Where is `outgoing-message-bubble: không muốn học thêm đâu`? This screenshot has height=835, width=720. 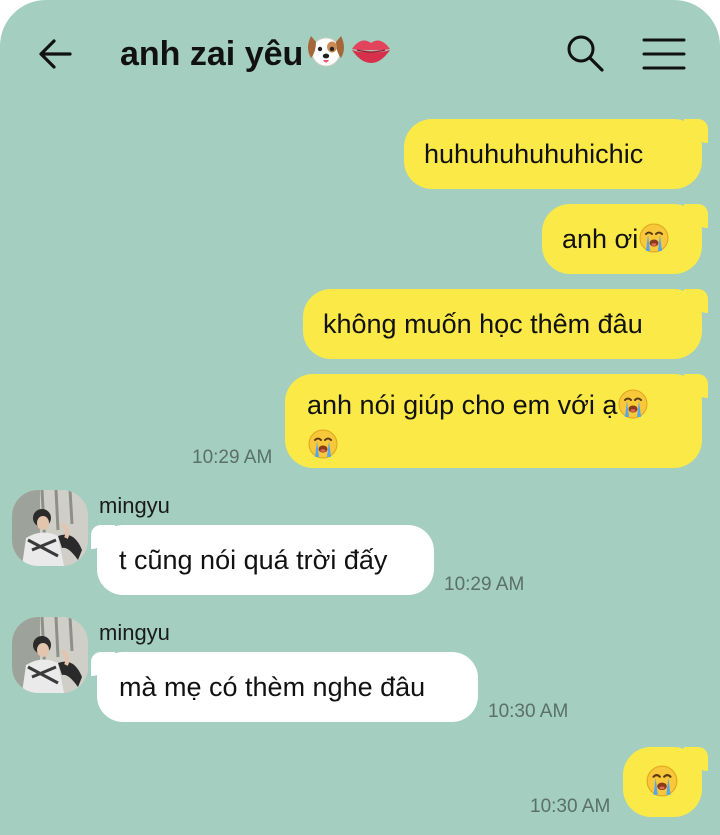
outgoing-message-bubble: không muốn học thêm đâu is located at coordinates (505, 324).